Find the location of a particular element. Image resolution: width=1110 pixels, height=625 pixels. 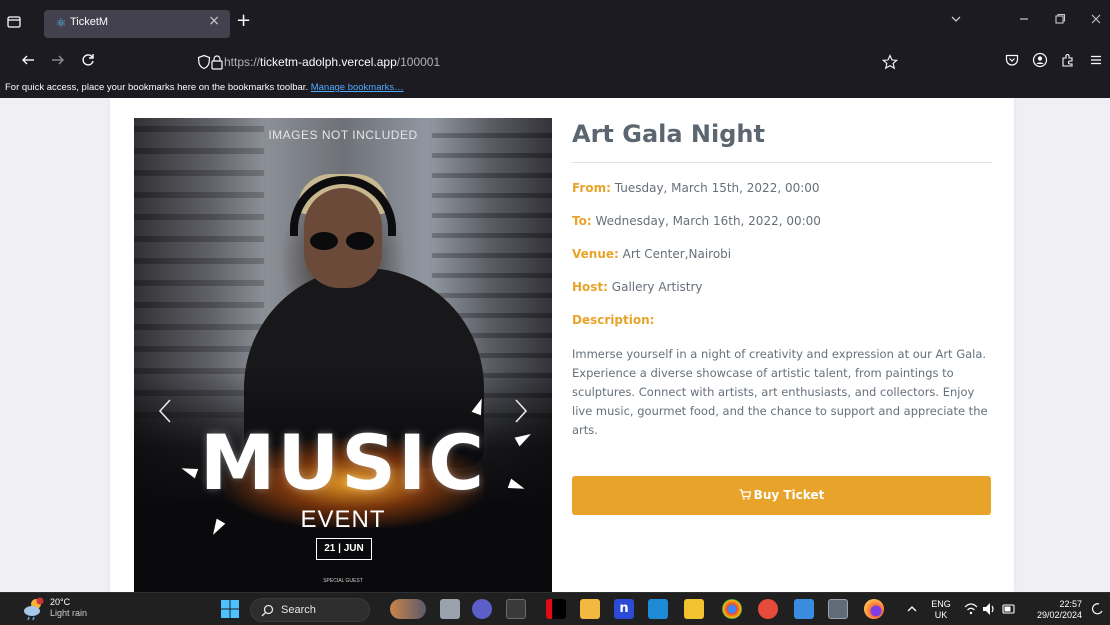

carousel-prev-icon is located at coordinates (165, 413).